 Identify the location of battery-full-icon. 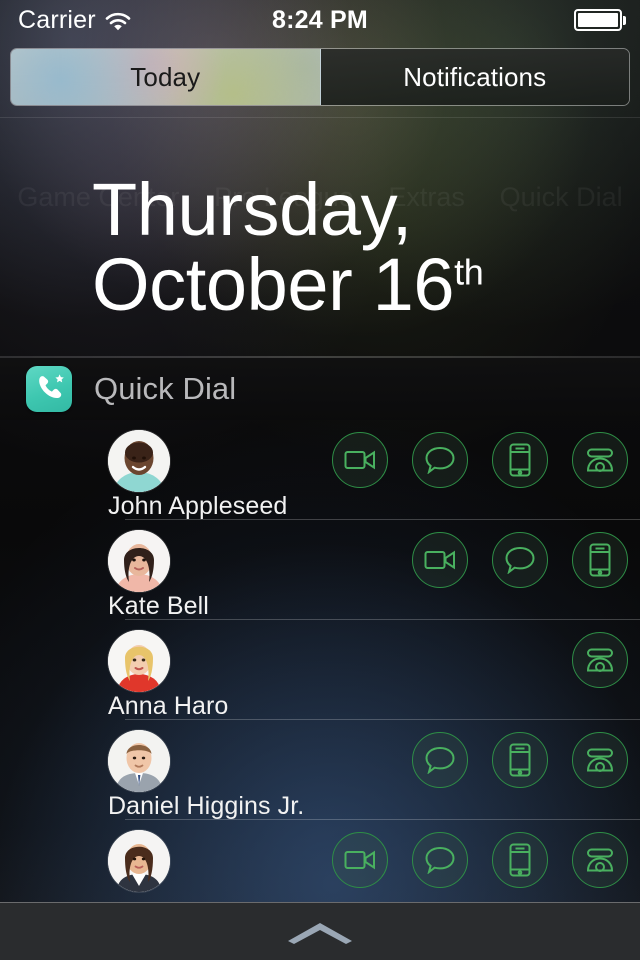
(599, 20).